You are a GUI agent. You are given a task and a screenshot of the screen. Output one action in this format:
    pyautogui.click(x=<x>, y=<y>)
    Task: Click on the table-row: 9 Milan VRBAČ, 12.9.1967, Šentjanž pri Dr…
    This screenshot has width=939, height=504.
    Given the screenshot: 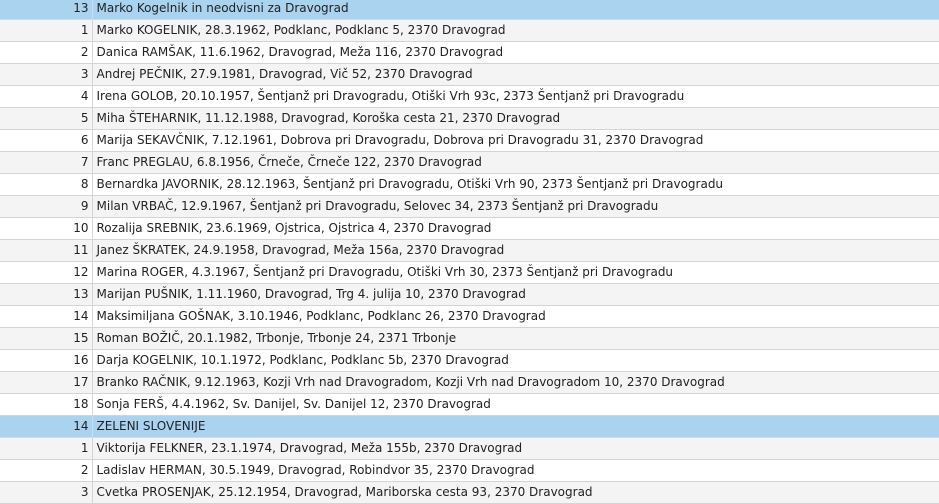 What is the action you would take?
    pyautogui.click(x=469, y=206)
    